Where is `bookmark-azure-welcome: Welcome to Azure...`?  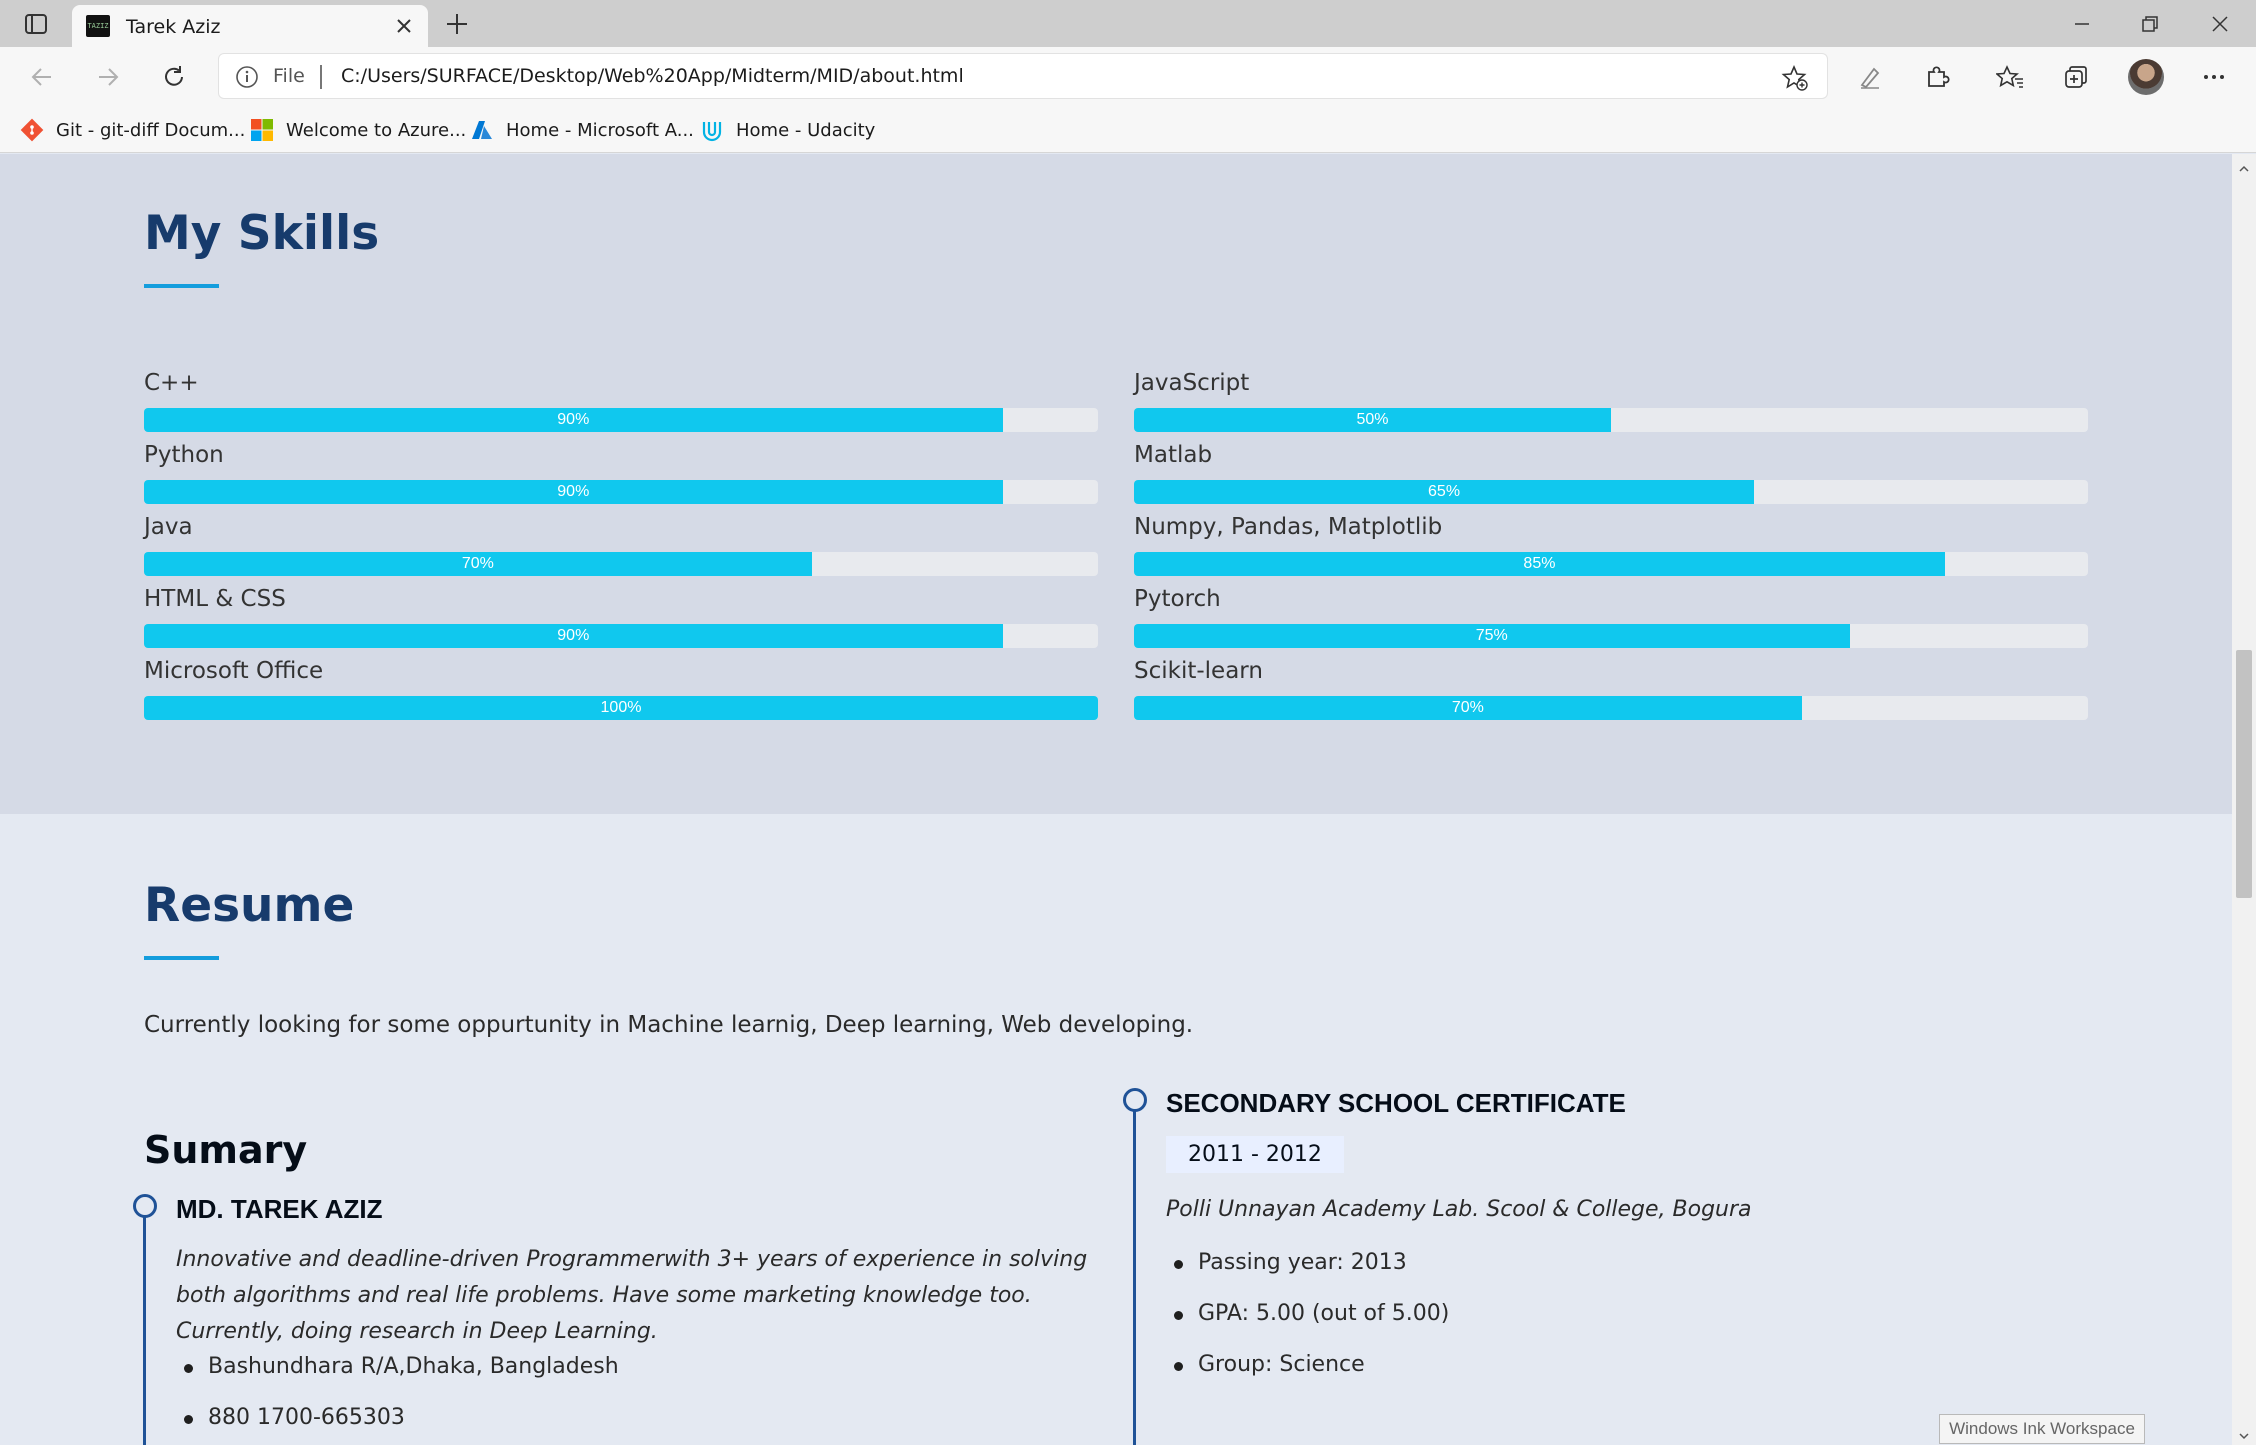
bookmark-azure-welcome: Welcome to Azure... is located at coordinates (358, 130).